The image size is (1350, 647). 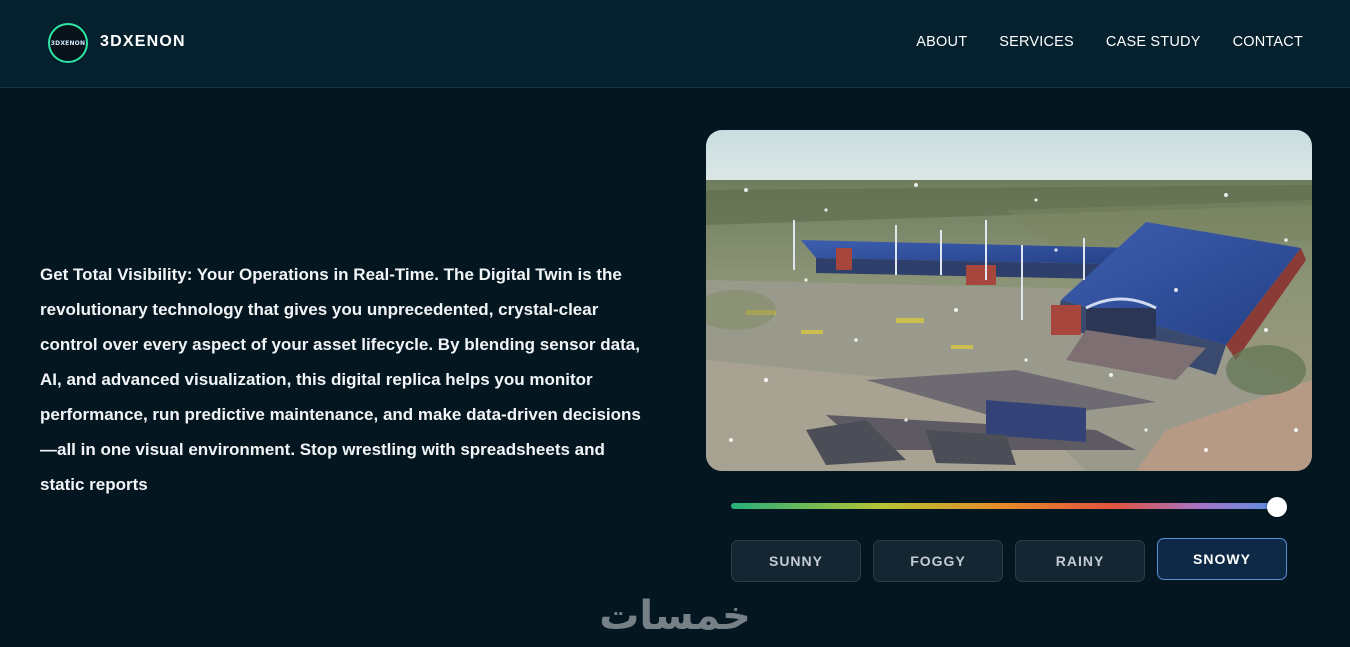 I want to click on khamsat-watermark: خمسات, so click(x=675, y=616).